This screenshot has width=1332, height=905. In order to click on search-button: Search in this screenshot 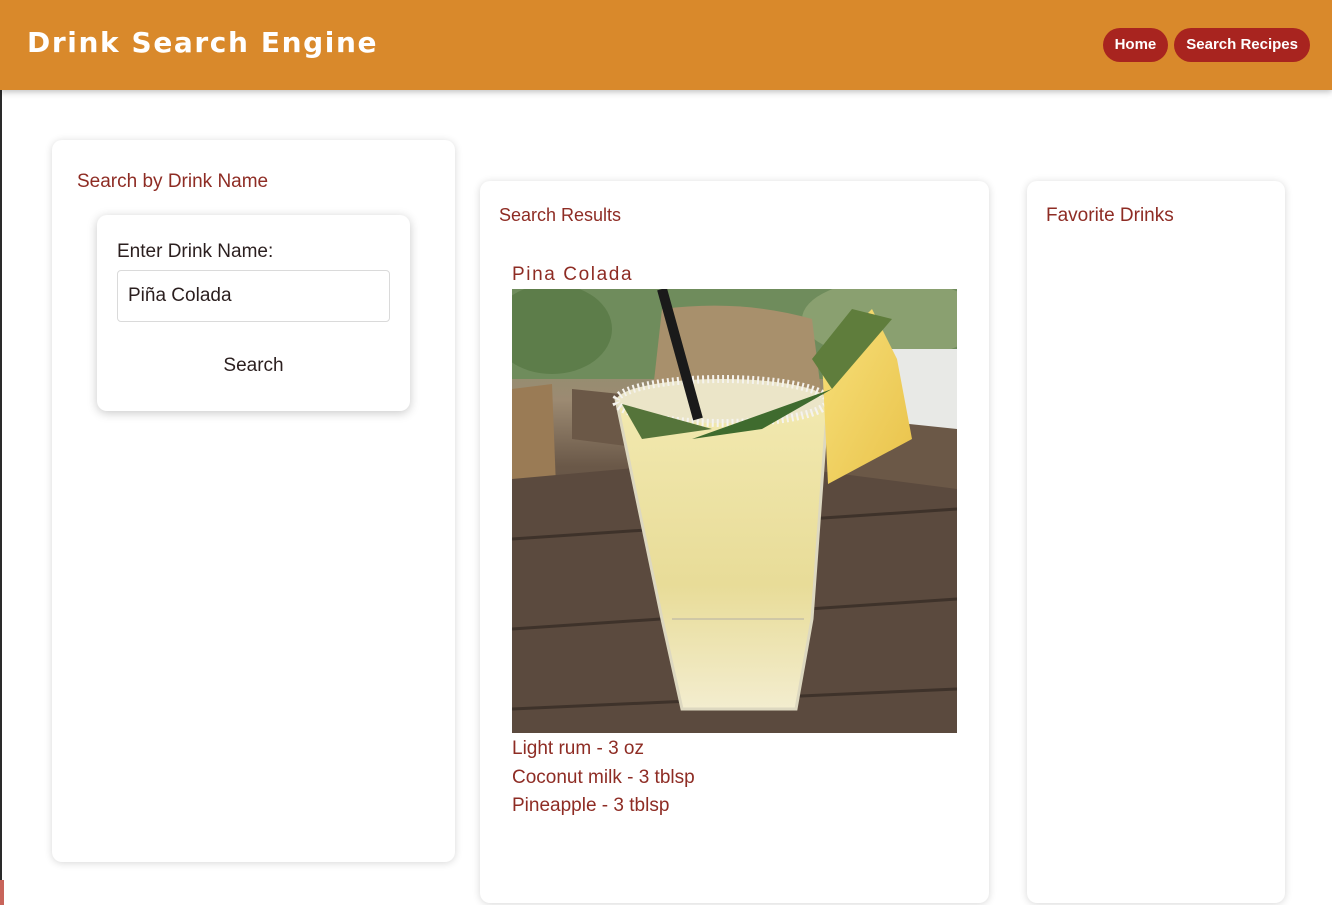, I will do `click(253, 366)`.